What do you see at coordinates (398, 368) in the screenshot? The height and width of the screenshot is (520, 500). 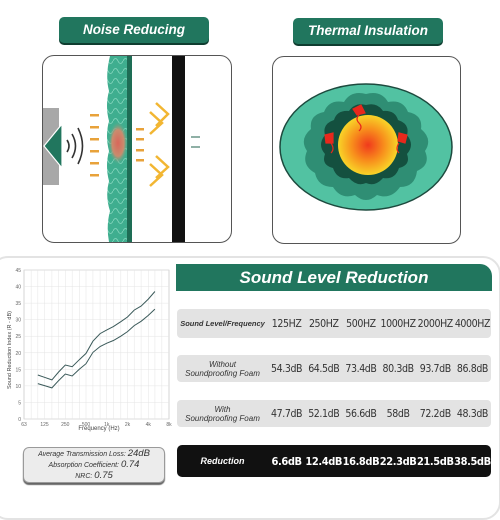 I see `table-cell: 80.3dB` at bounding box center [398, 368].